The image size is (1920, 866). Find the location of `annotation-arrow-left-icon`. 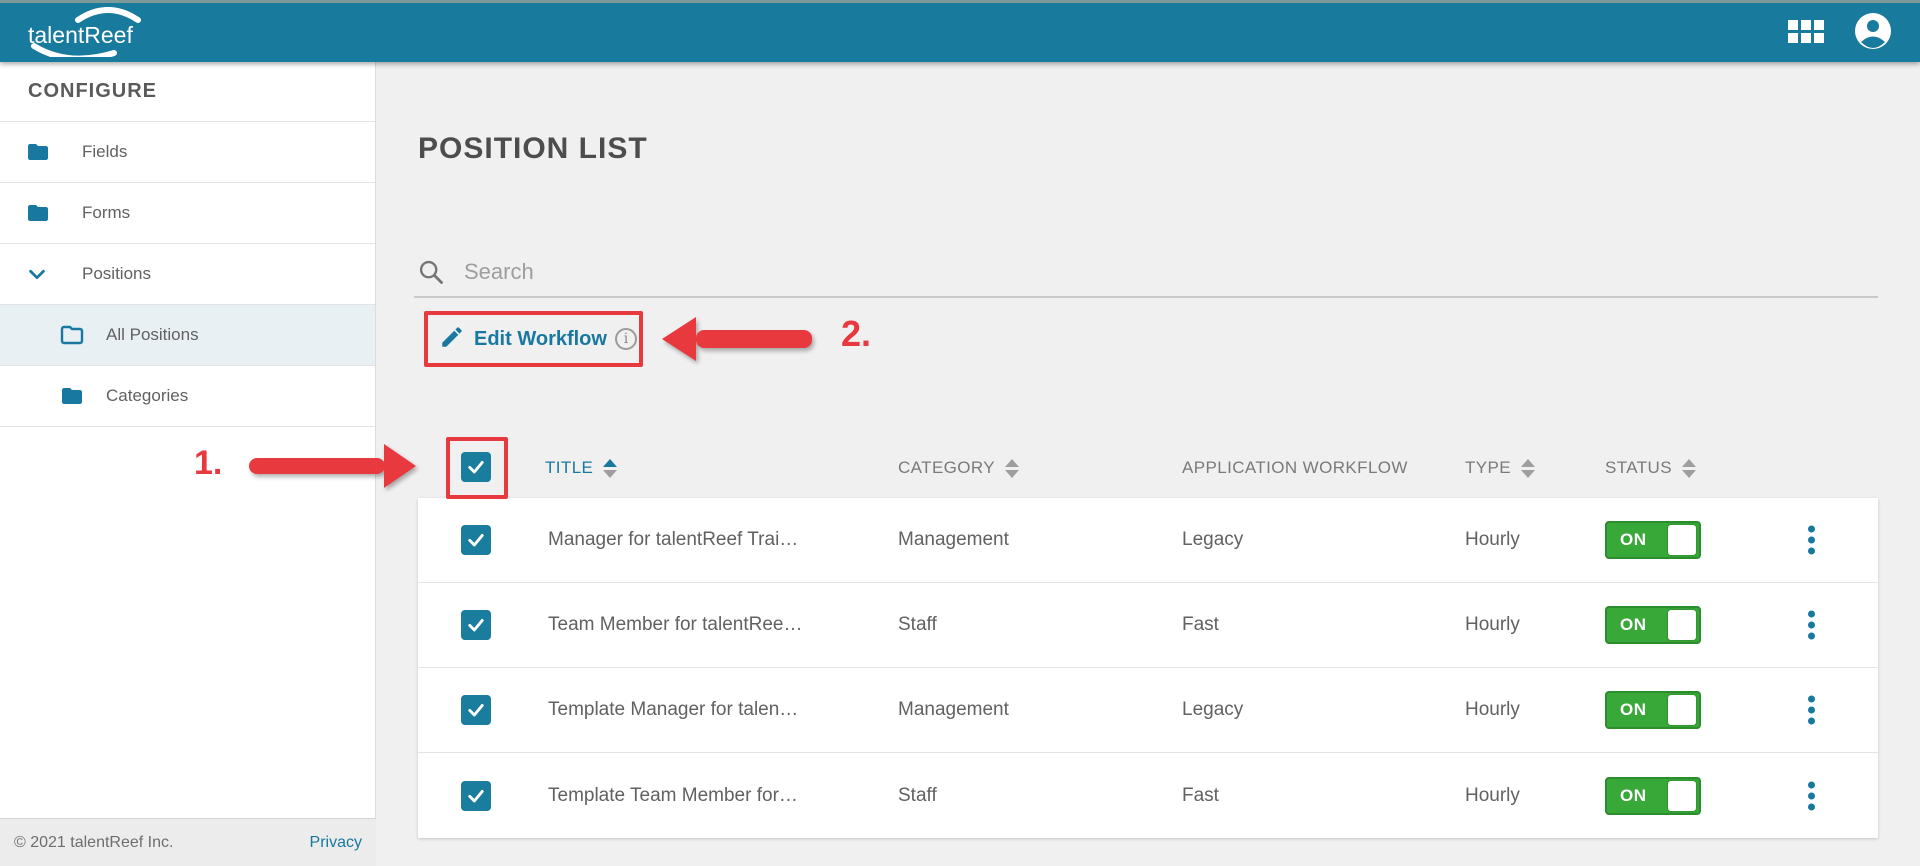

annotation-arrow-left-icon is located at coordinates (737, 339).